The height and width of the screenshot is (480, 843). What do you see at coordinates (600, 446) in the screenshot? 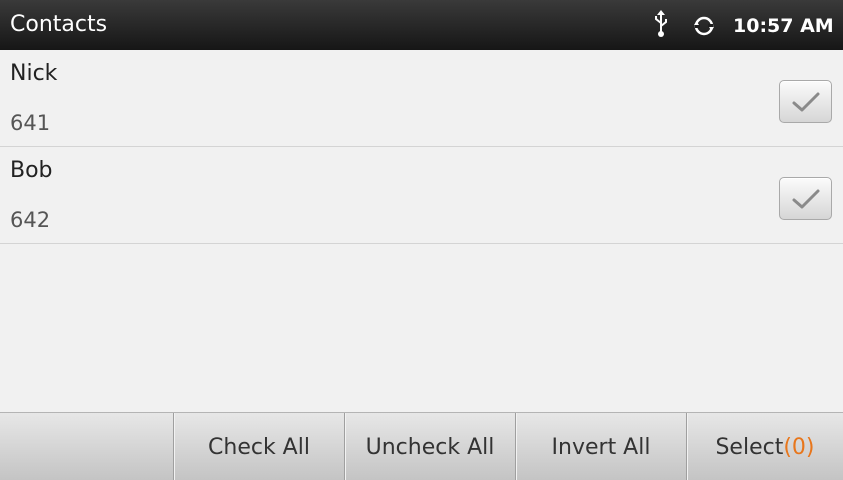
I see `invert-all-button: Invert All` at bounding box center [600, 446].